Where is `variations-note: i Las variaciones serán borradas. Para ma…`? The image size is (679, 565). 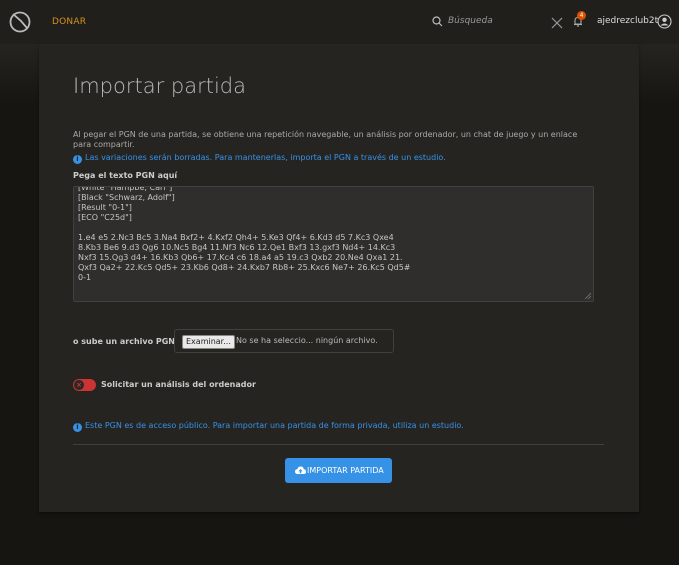
variations-note: i Las variaciones serán borradas. Para ma… is located at coordinates (259, 158).